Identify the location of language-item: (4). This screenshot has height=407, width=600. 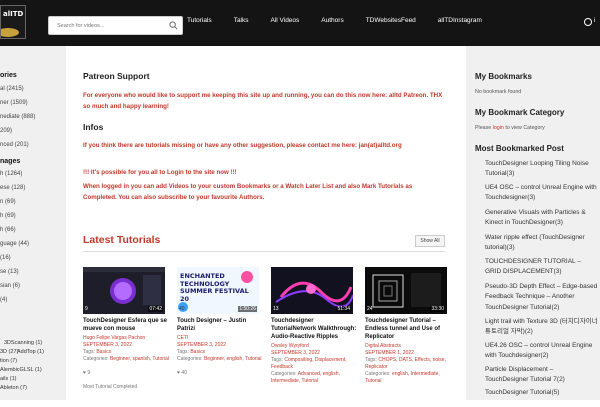
(3, 300).